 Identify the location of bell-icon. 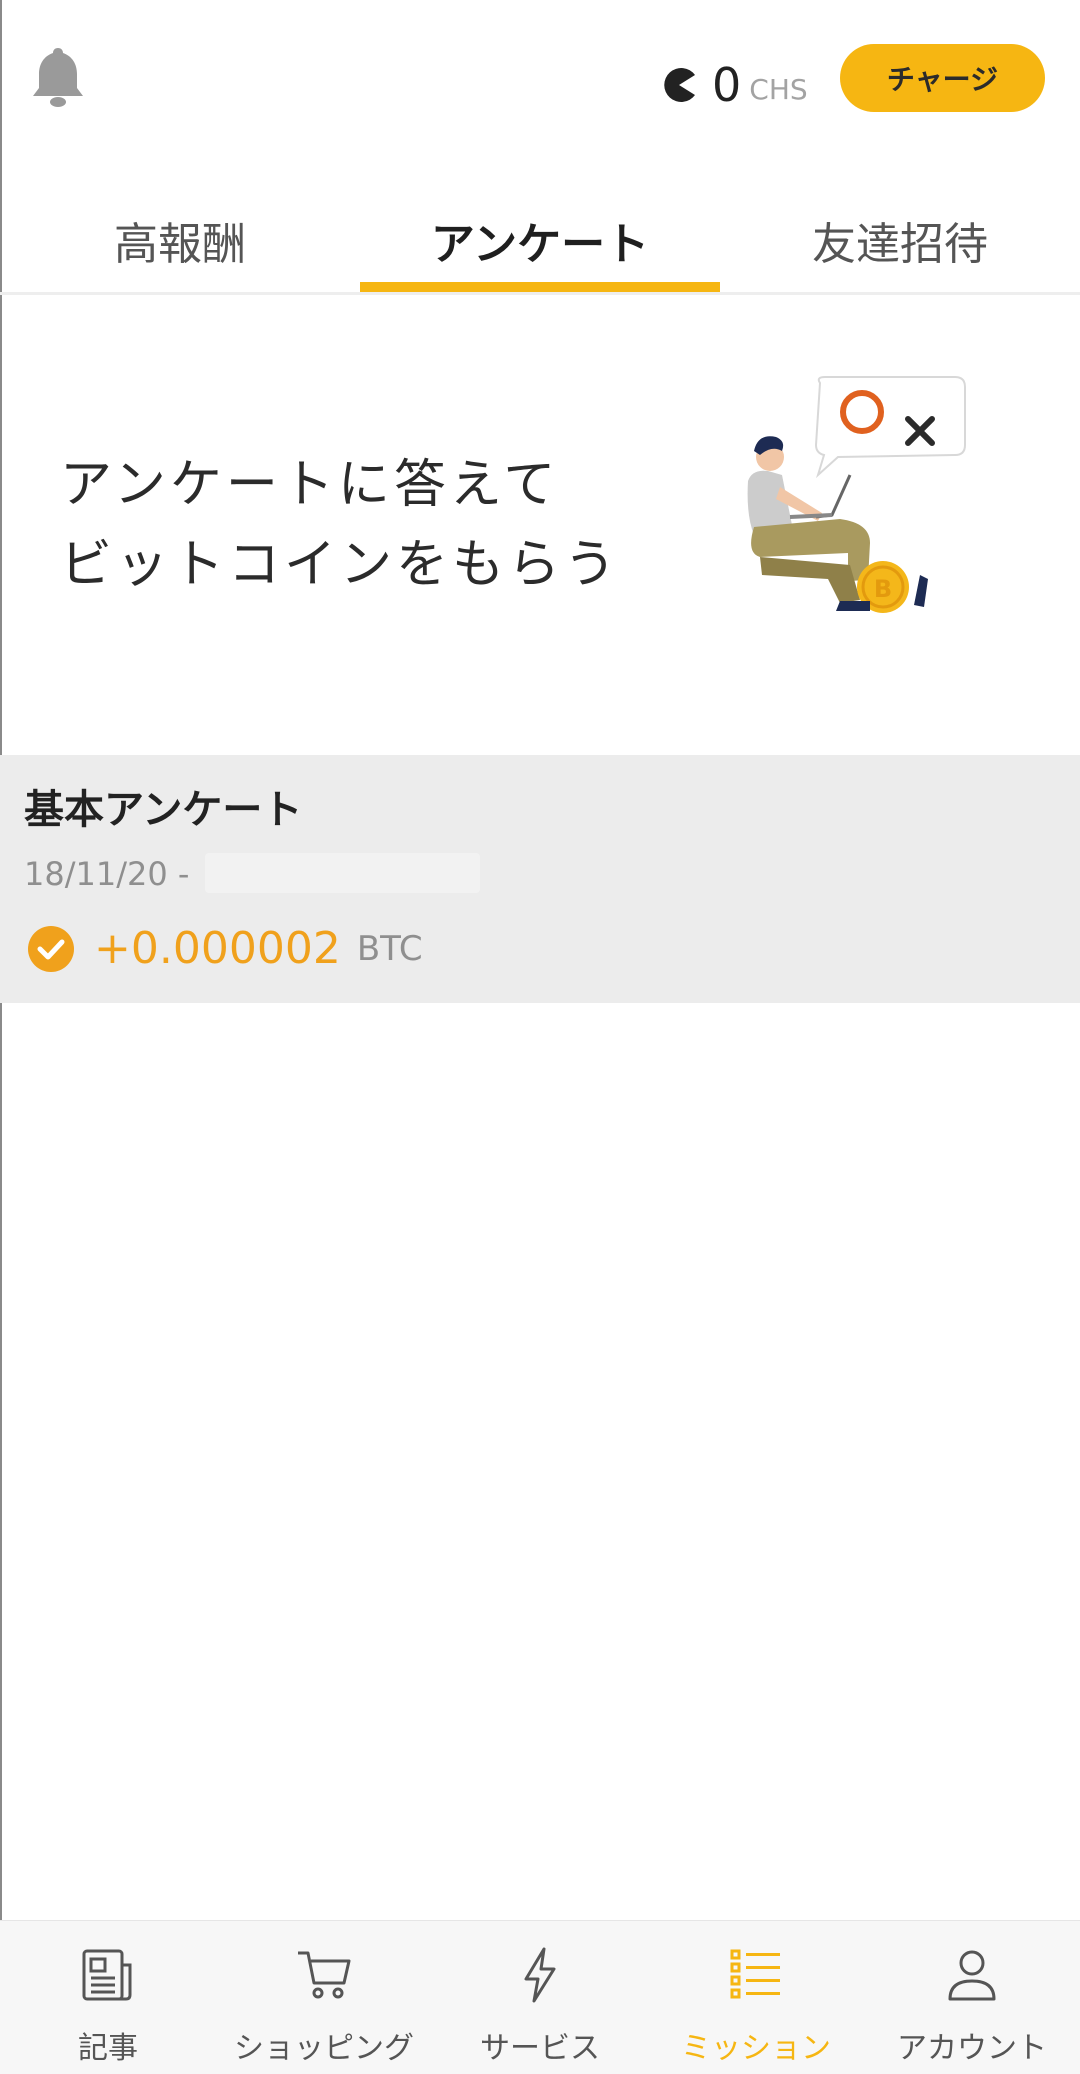
(58, 77).